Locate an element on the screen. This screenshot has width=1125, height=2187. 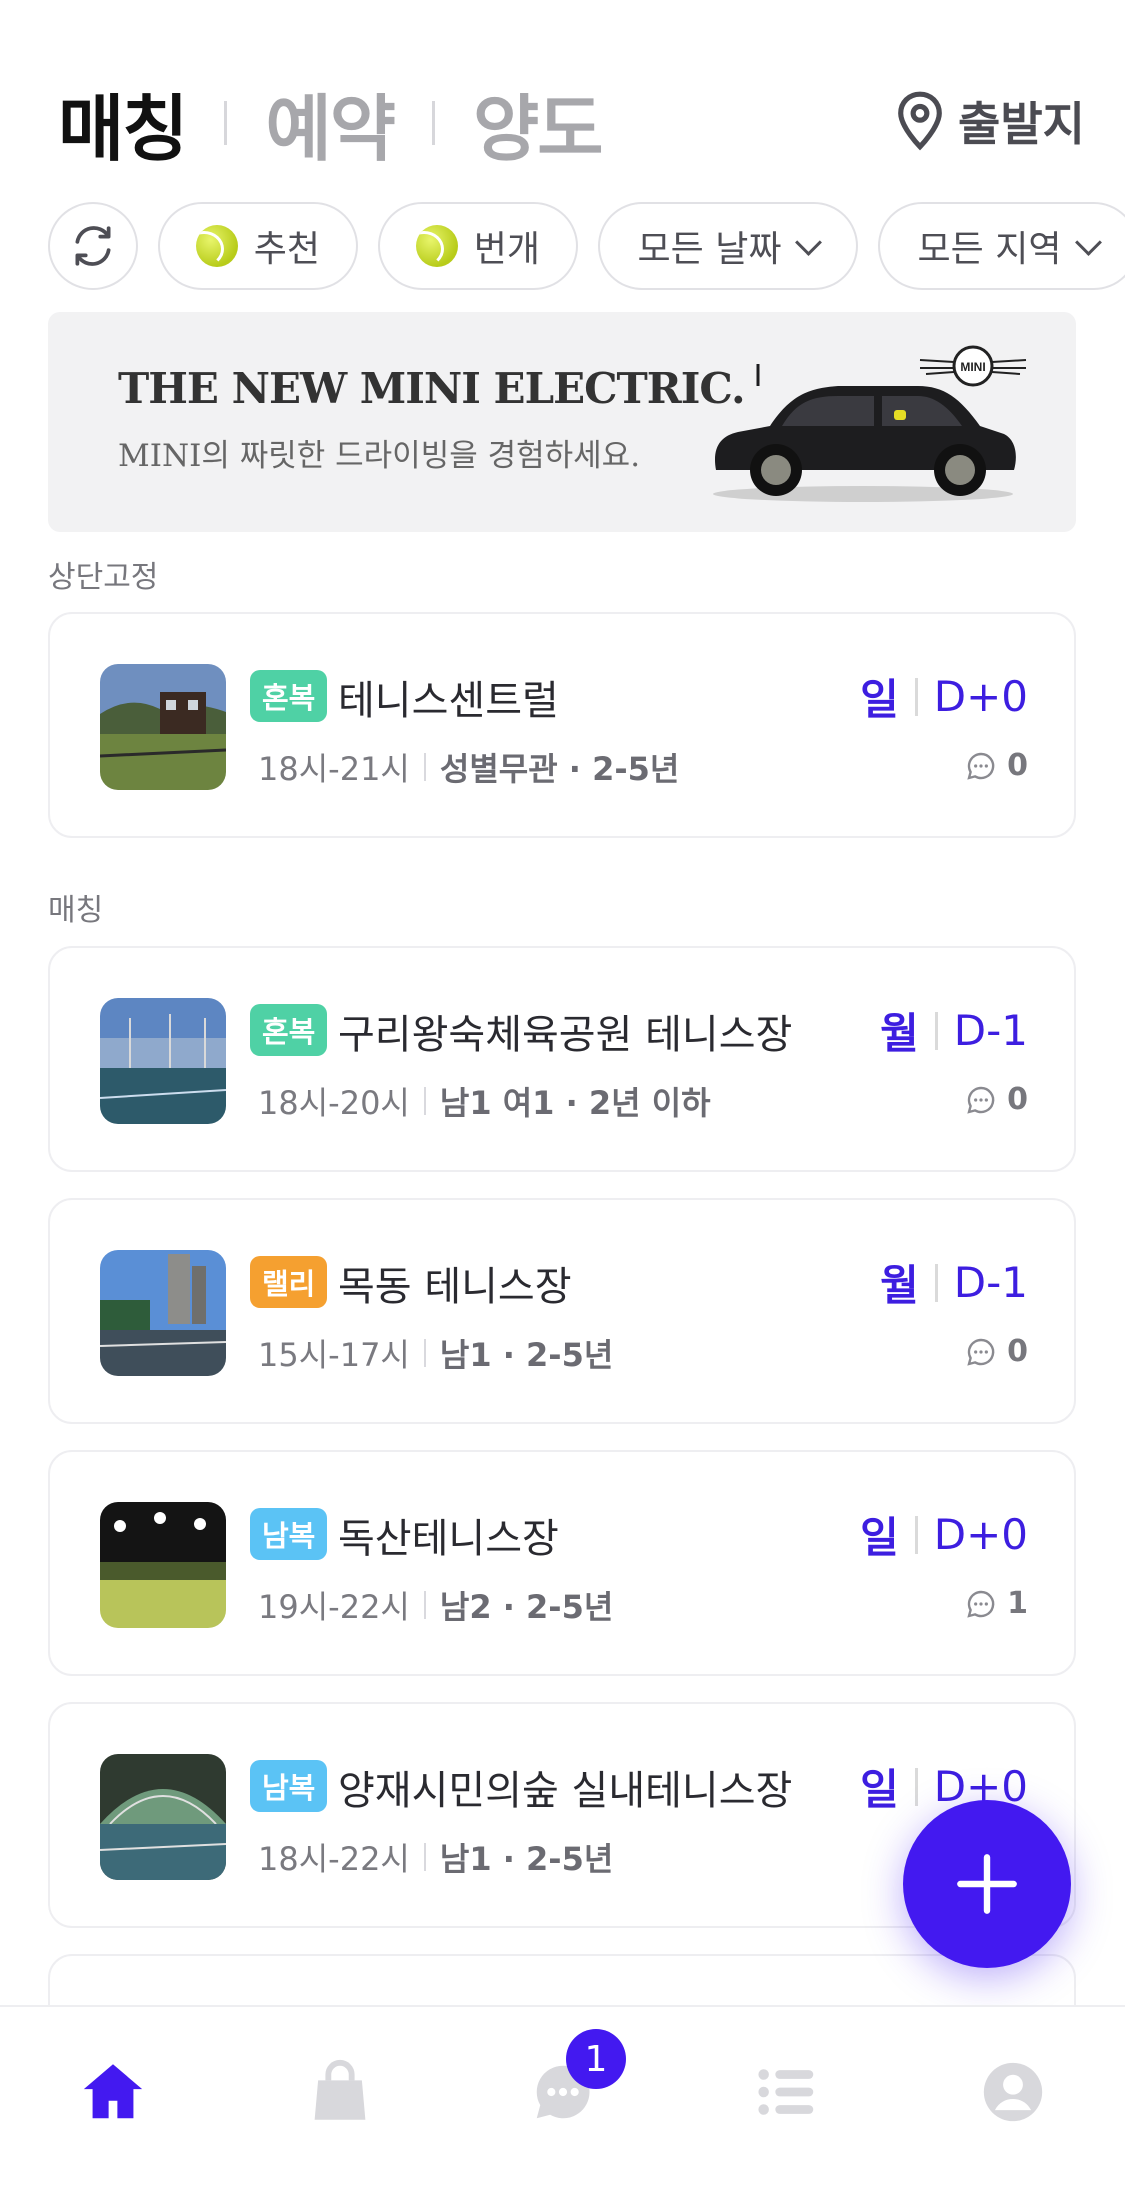
match-time: 18시-20시 is located at coordinates (334, 1103).